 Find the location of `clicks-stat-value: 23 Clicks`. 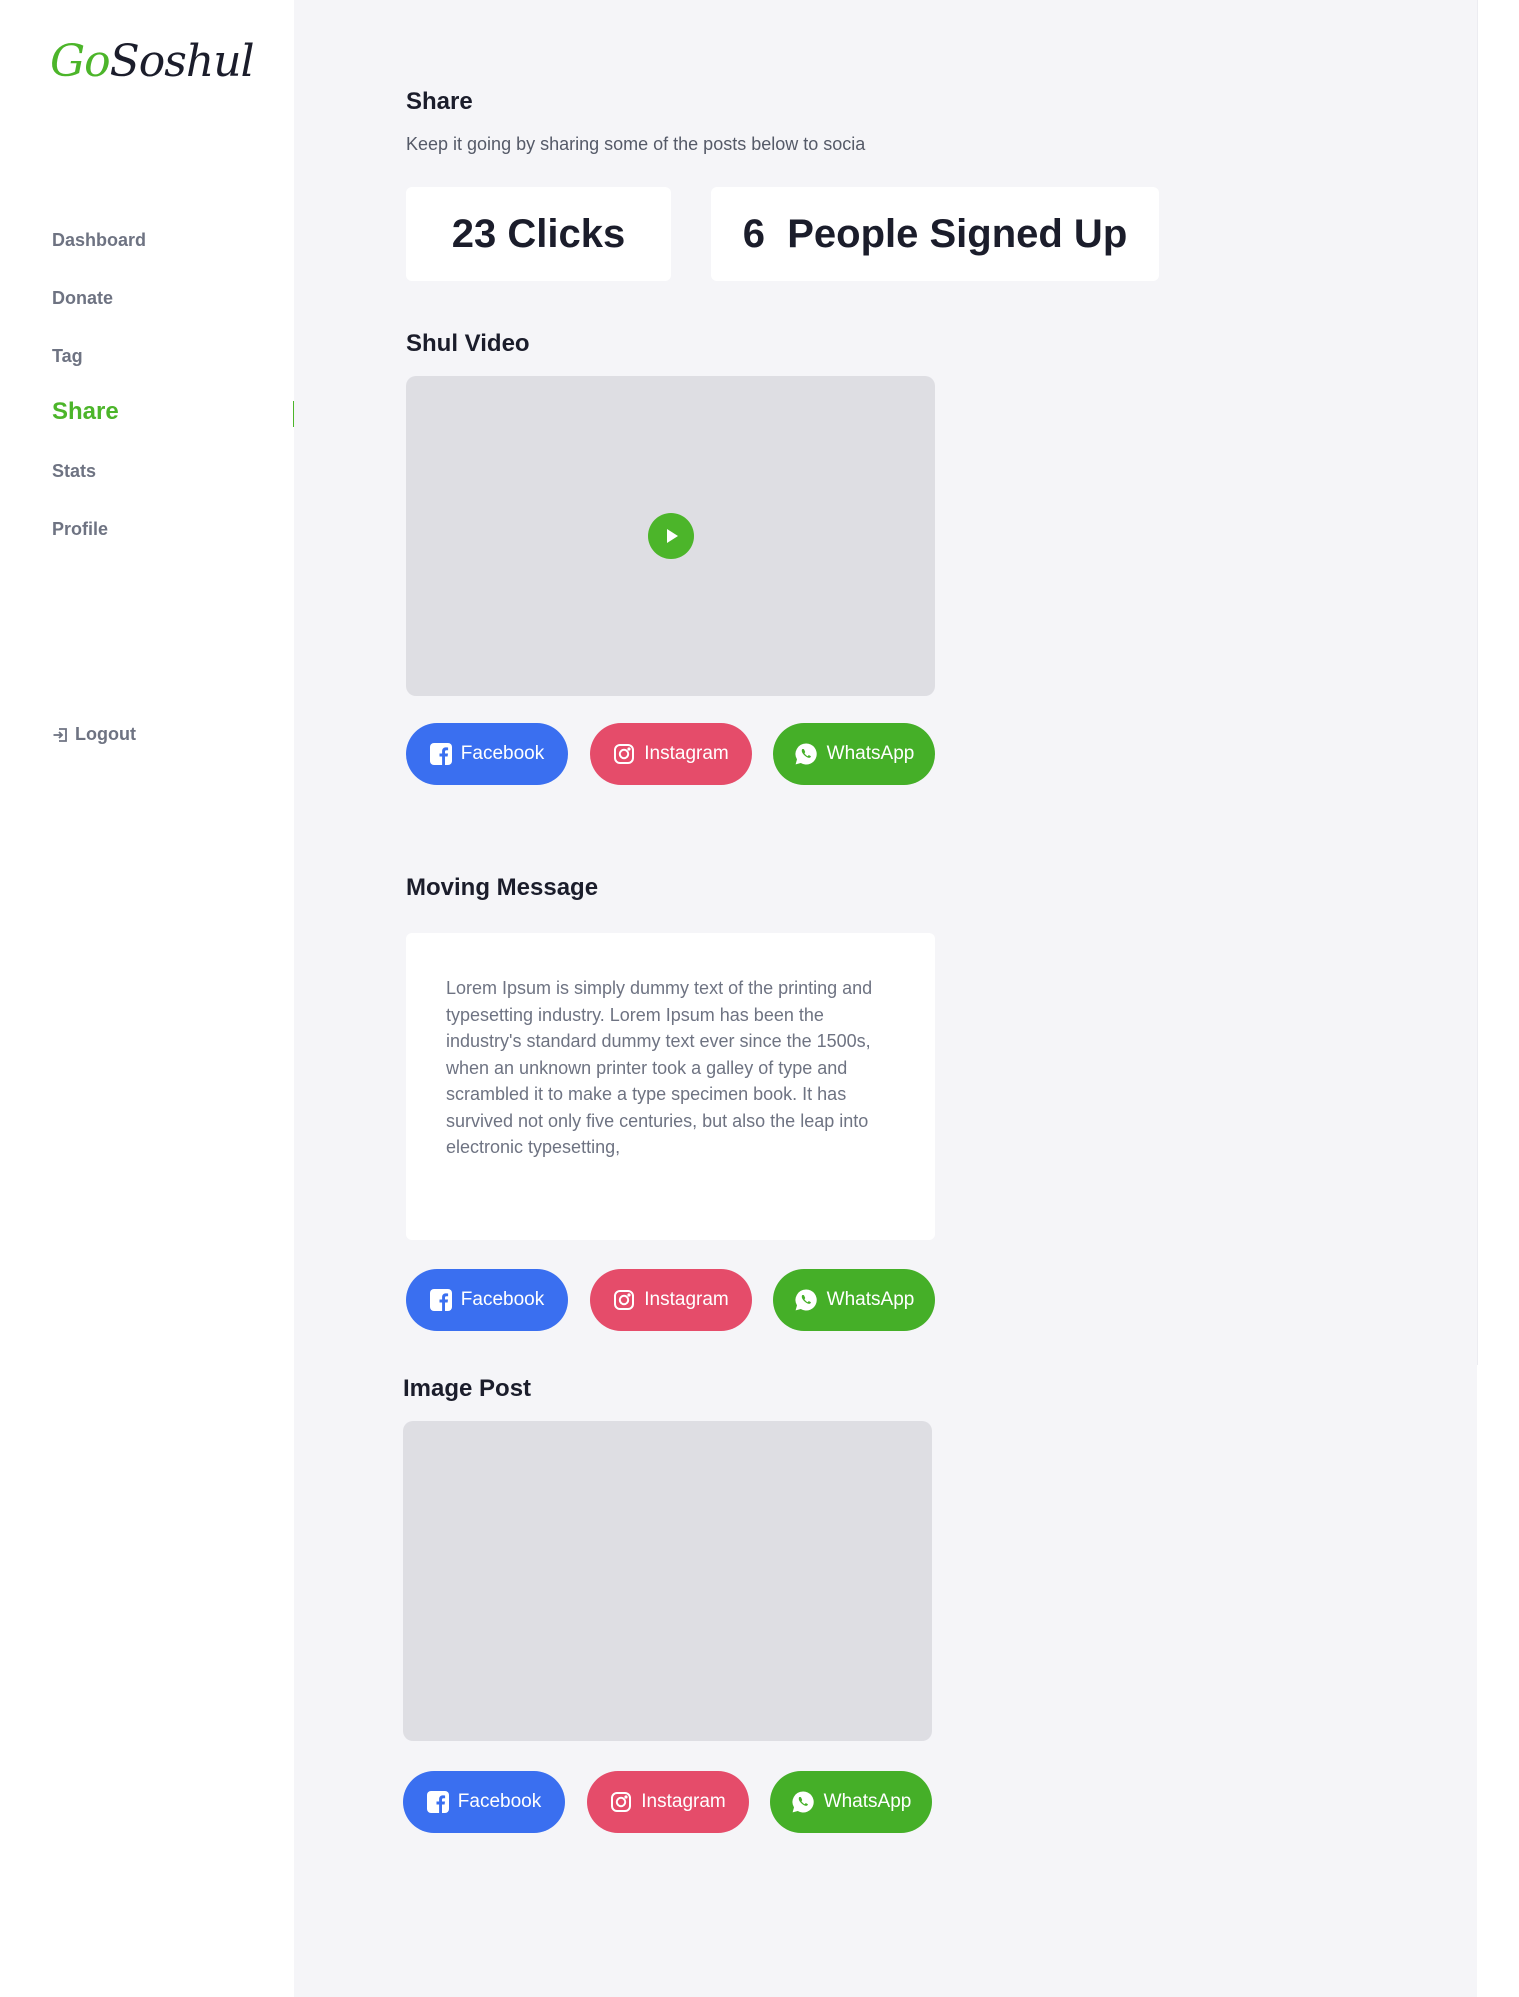

clicks-stat-value: 23 Clicks is located at coordinates (538, 233).